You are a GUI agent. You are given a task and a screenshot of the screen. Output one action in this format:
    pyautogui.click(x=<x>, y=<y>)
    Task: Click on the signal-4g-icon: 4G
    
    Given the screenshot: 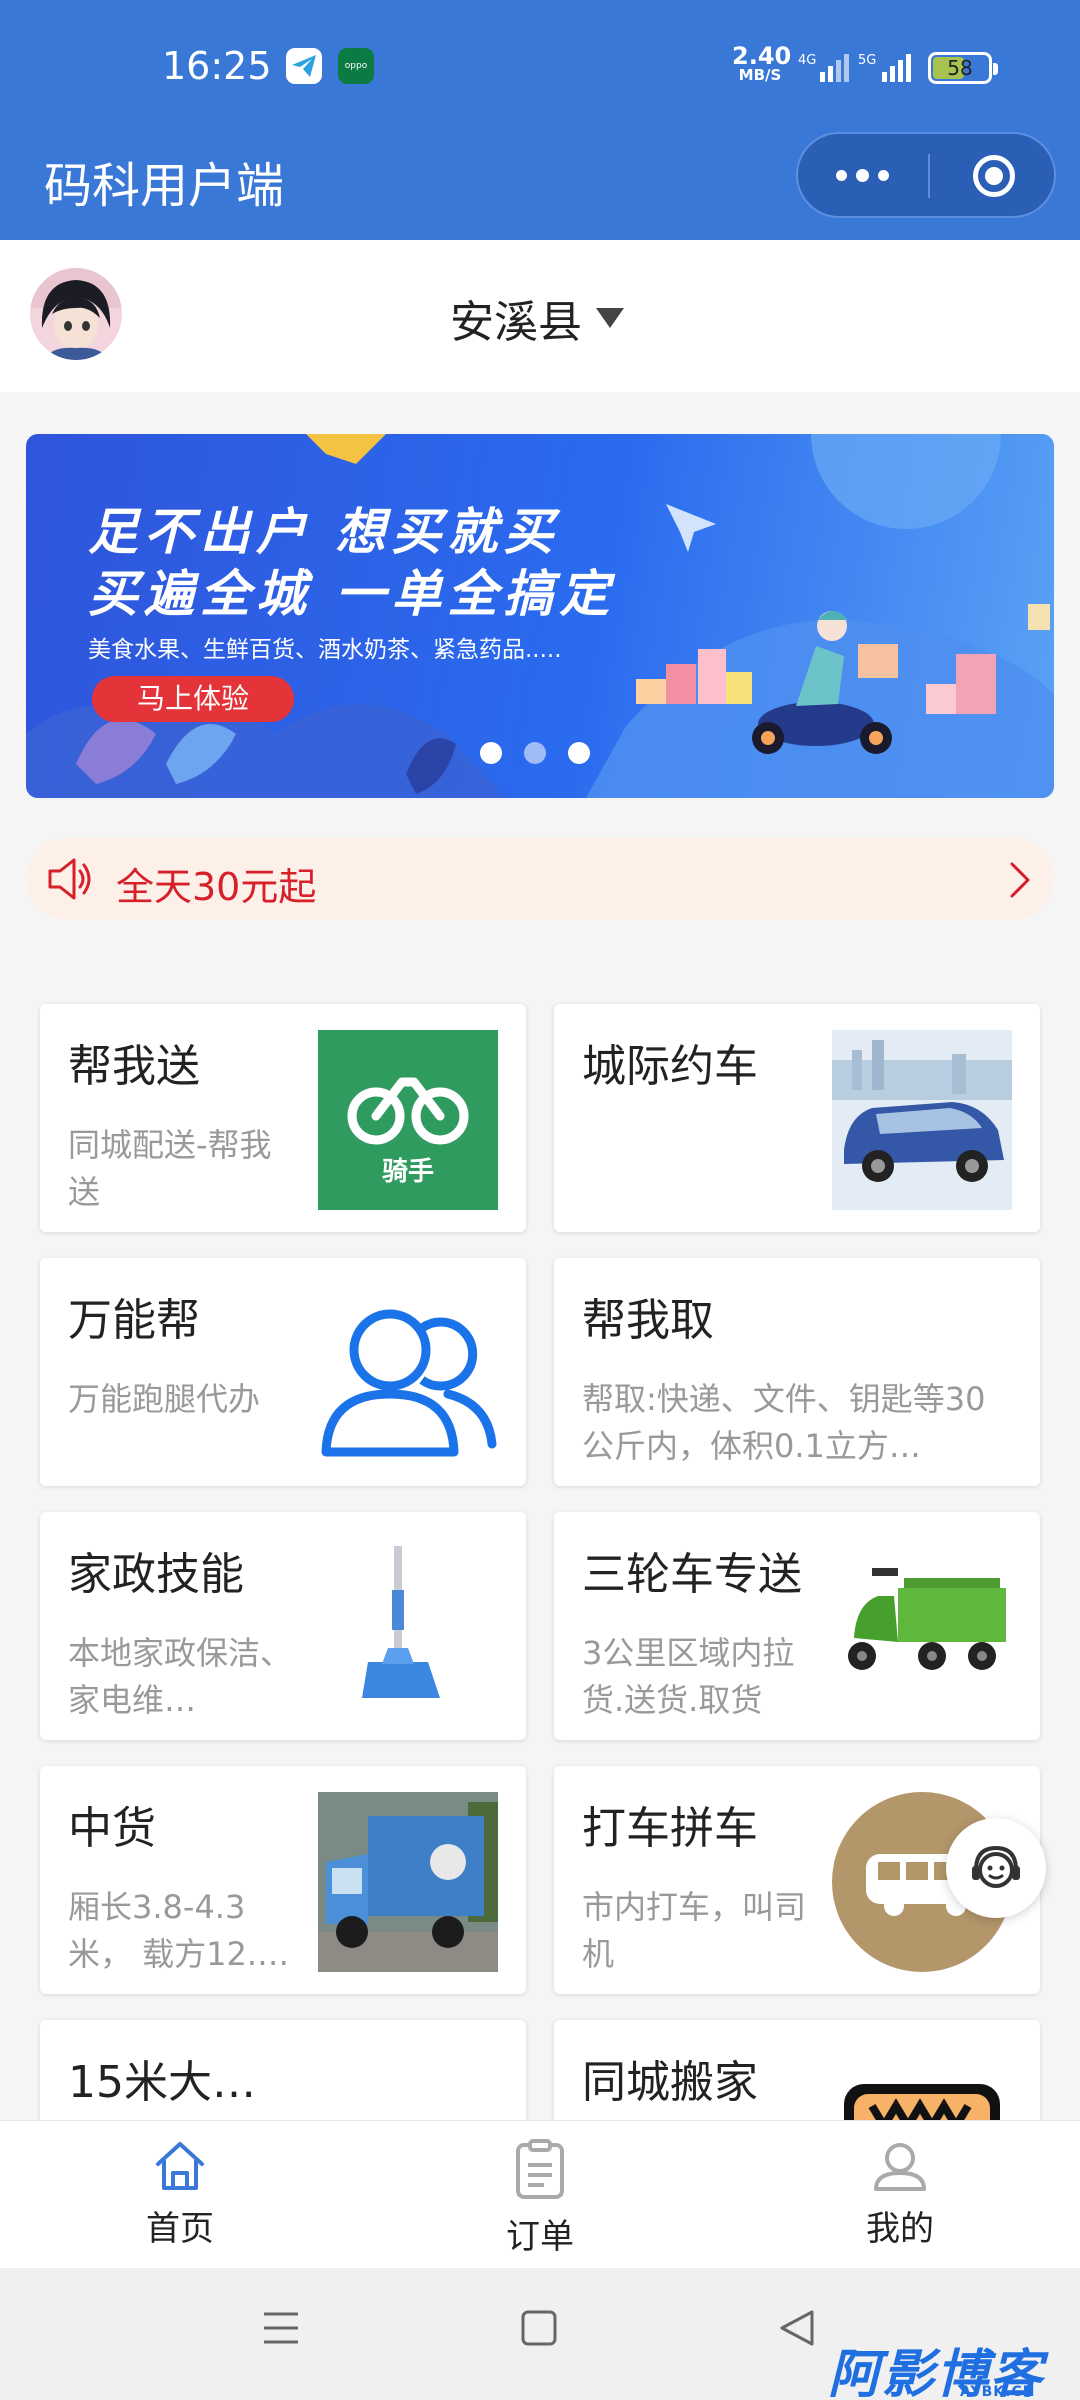 What is the action you would take?
    pyautogui.click(x=823, y=67)
    